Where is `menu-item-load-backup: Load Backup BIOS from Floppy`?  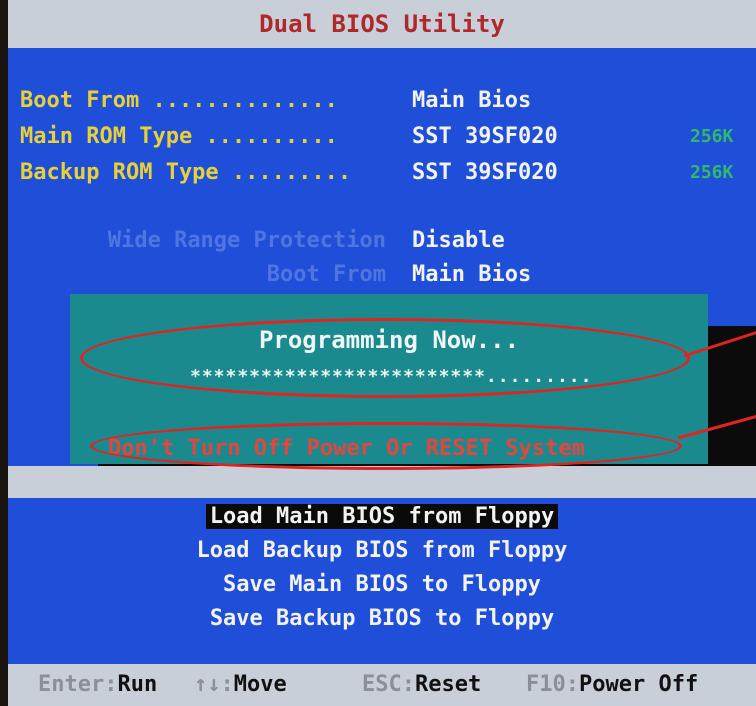
menu-item-load-backup: Load Backup BIOS from Floppy is located at coordinates (382, 551).